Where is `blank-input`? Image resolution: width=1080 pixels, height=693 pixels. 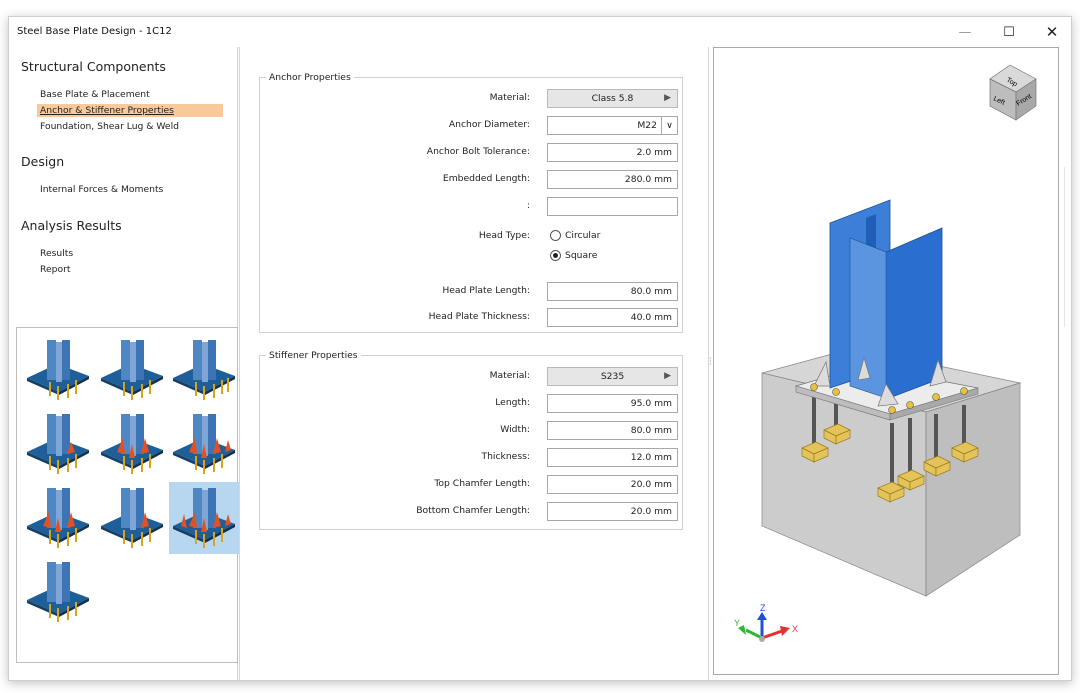
blank-input is located at coordinates (612, 206).